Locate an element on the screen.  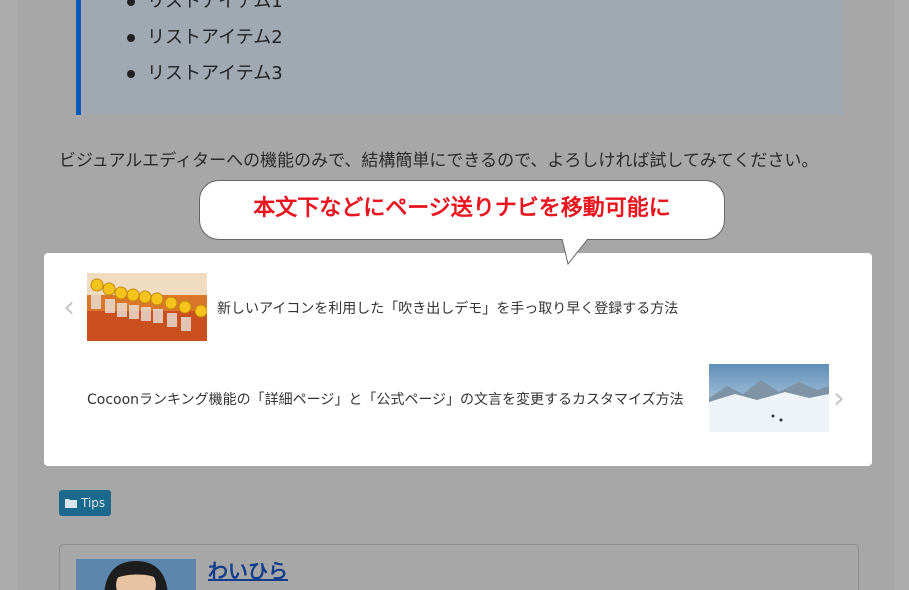
category-tag-label: Tips is located at coordinates (93, 503).